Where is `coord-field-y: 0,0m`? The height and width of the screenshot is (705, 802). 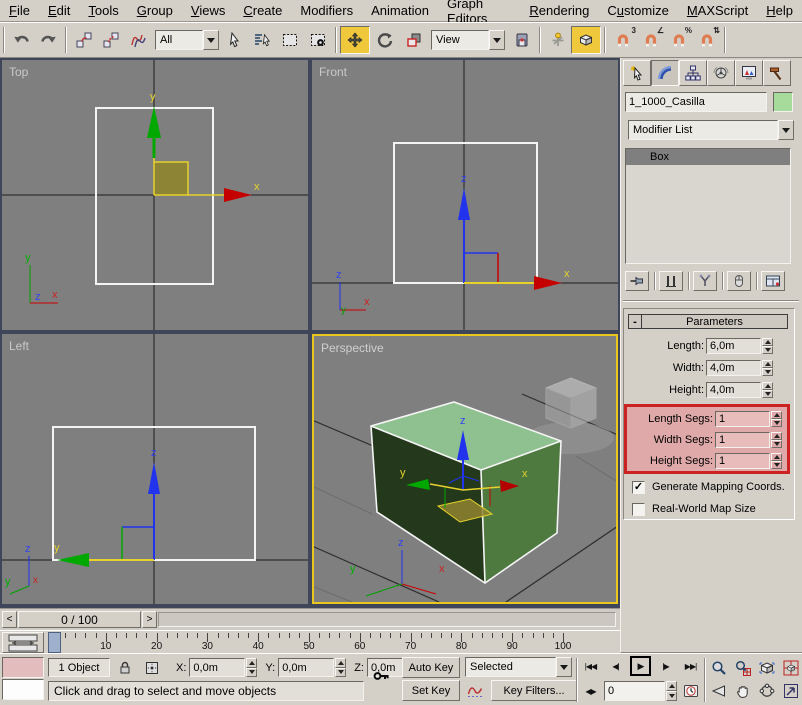 coord-field-y: 0,0m is located at coordinates (306, 667).